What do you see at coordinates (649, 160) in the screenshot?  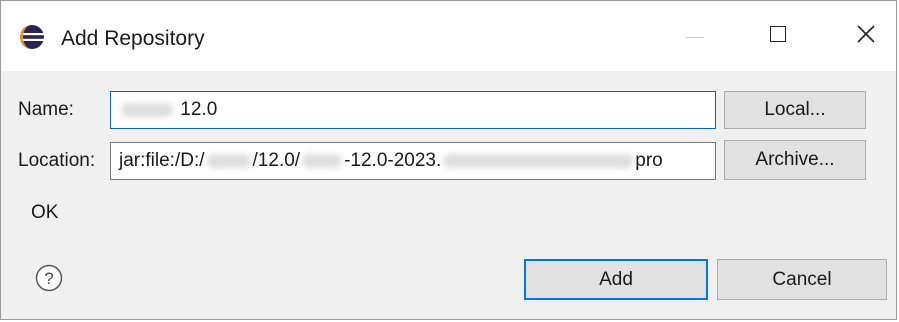 I see `location-text-part: pro` at bounding box center [649, 160].